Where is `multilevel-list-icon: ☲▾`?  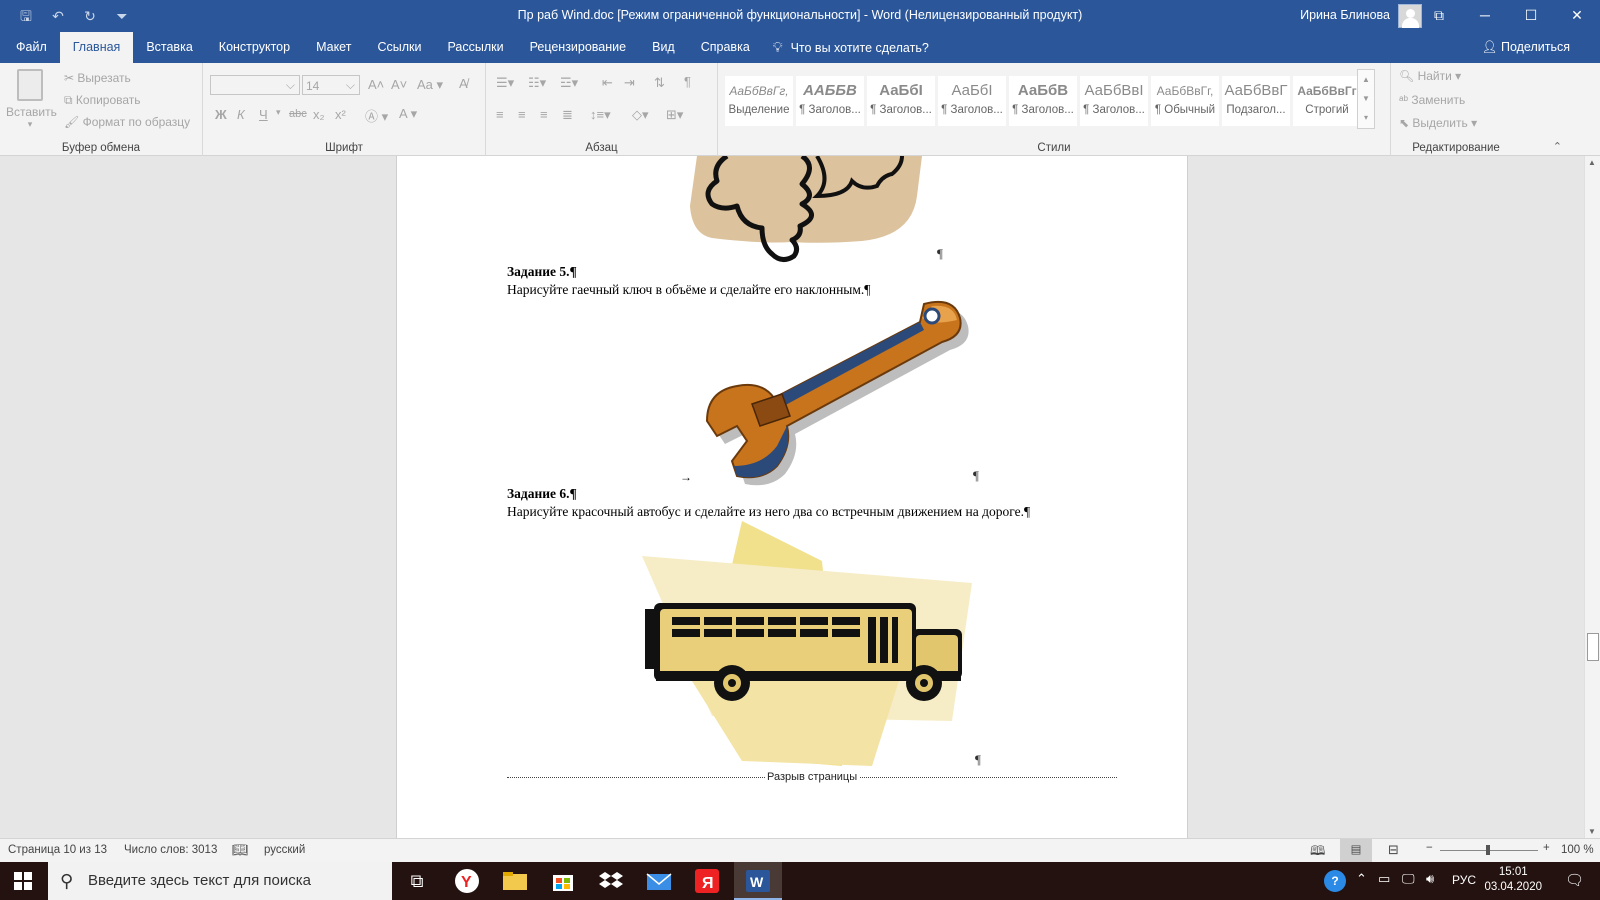
multilevel-list-icon: ☲▾ is located at coordinates (569, 83).